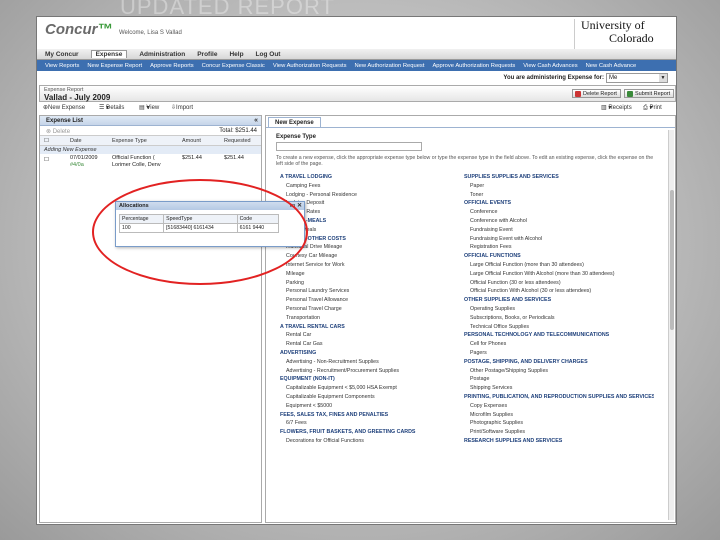 This screenshot has height=540, width=720. Describe the element at coordinates (58, 131) in the screenshot. I see `delete-expense-button: ⊗ Delete` at that location.